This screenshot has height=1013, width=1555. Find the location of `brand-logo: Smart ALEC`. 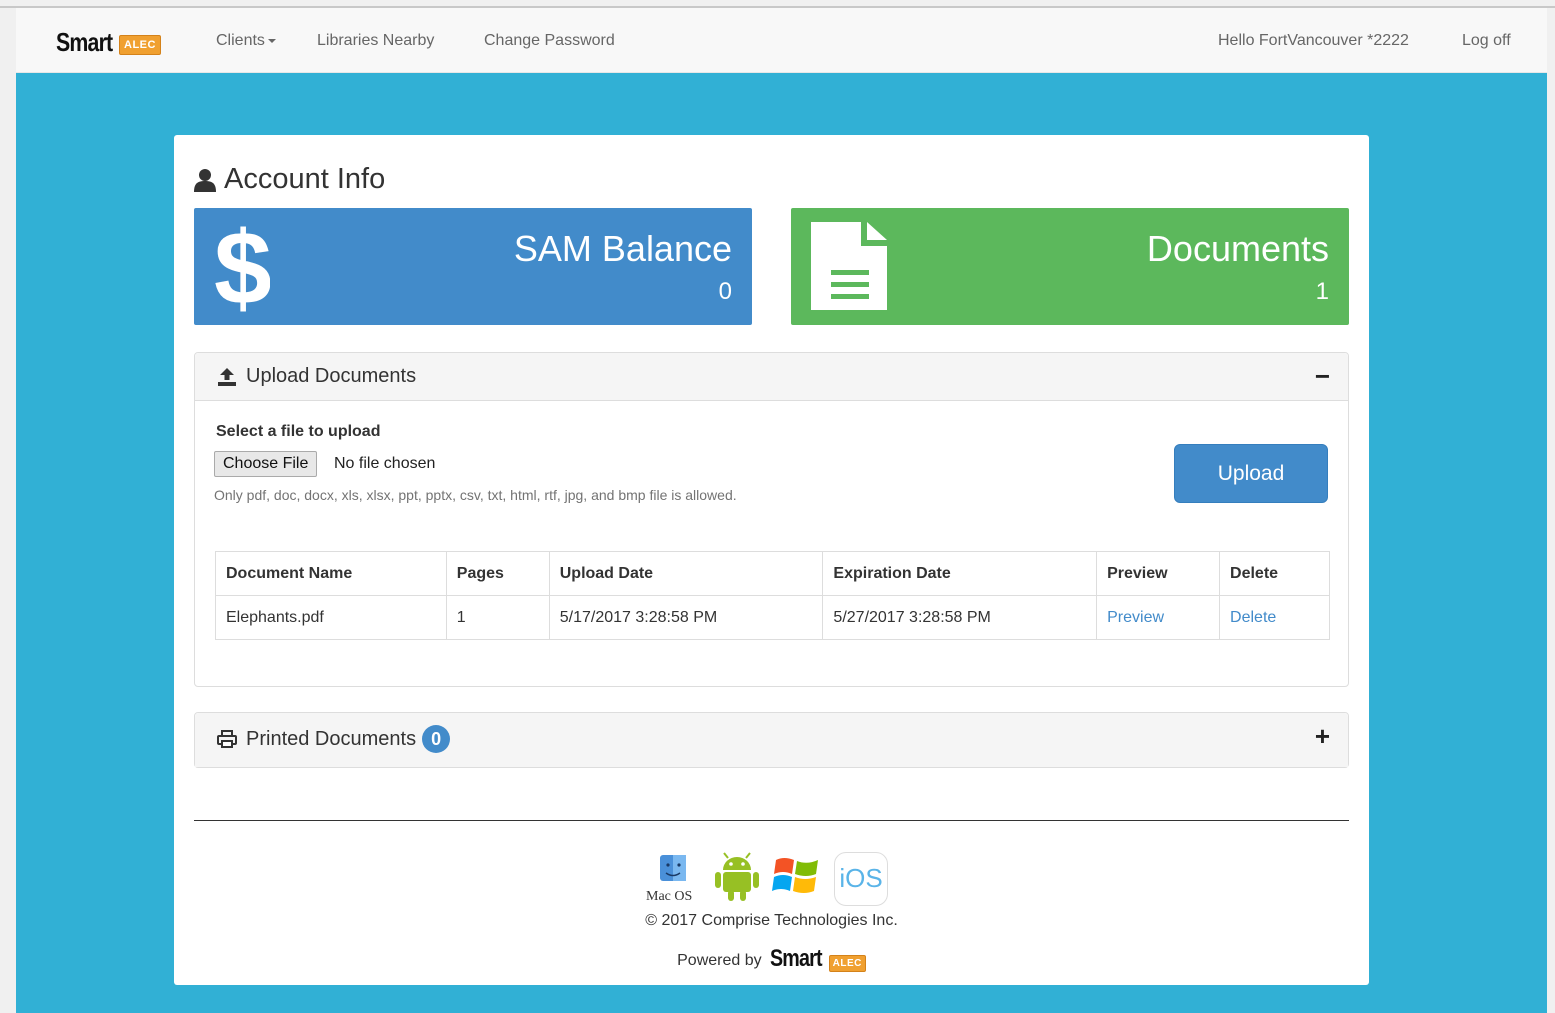

brand-logo: Smart ALEC is located at coordinates (108, 42).